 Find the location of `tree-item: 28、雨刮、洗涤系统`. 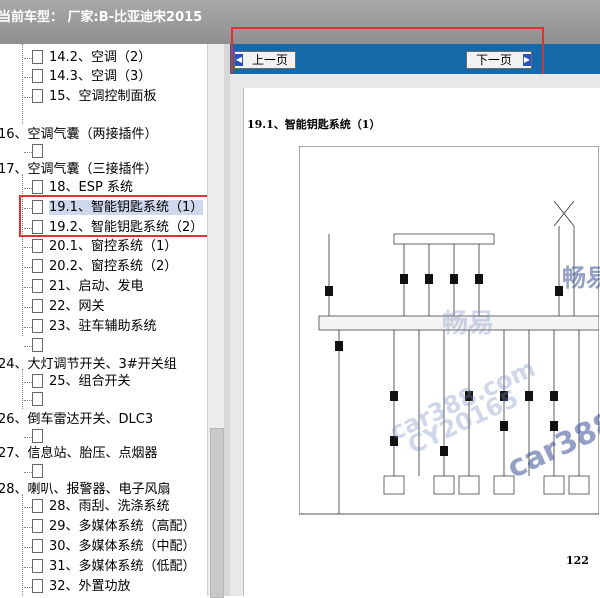

tree-item: 28、雨刮、洗涤系统 is located at coordinates (97, 507).